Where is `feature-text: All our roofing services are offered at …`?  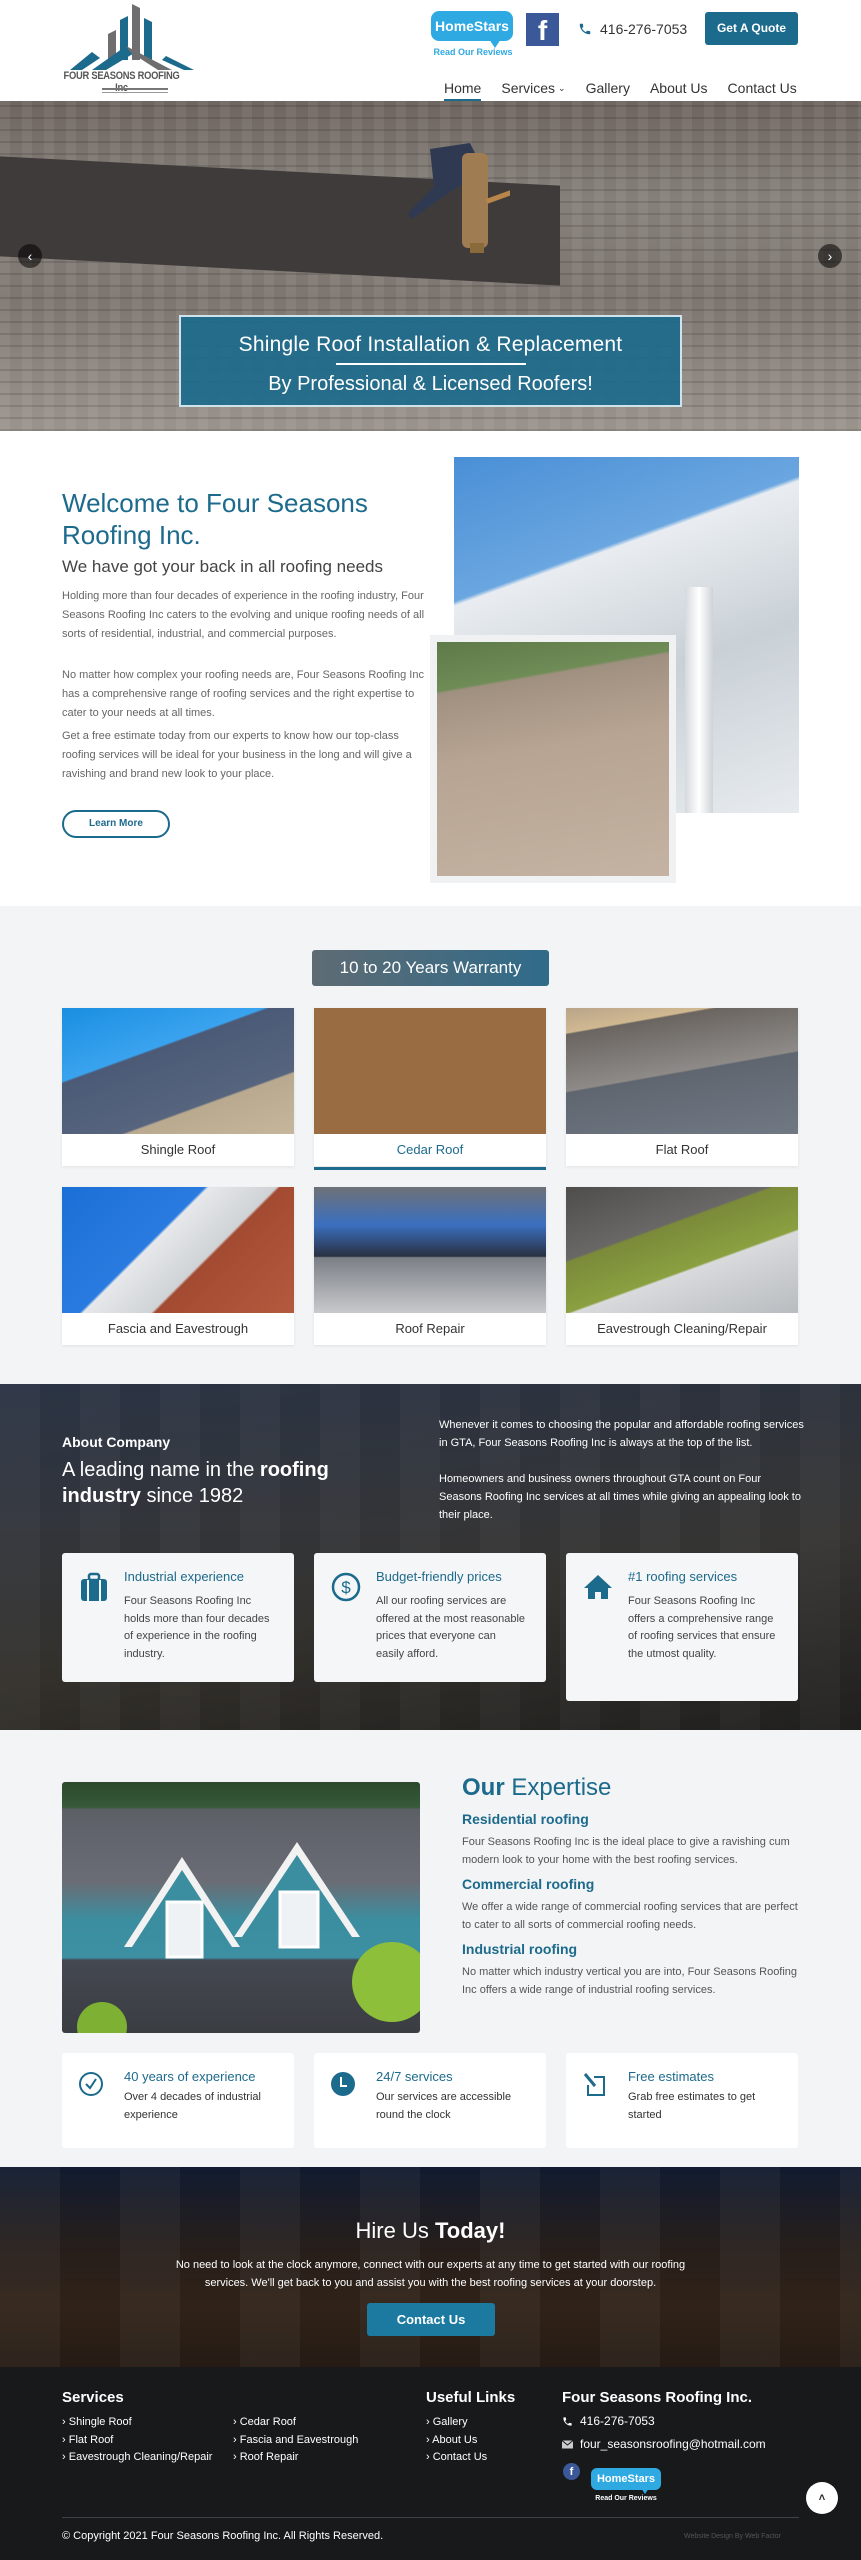
feature-text: All our roofing services are offered at … is located at coordinates (451, 1627).